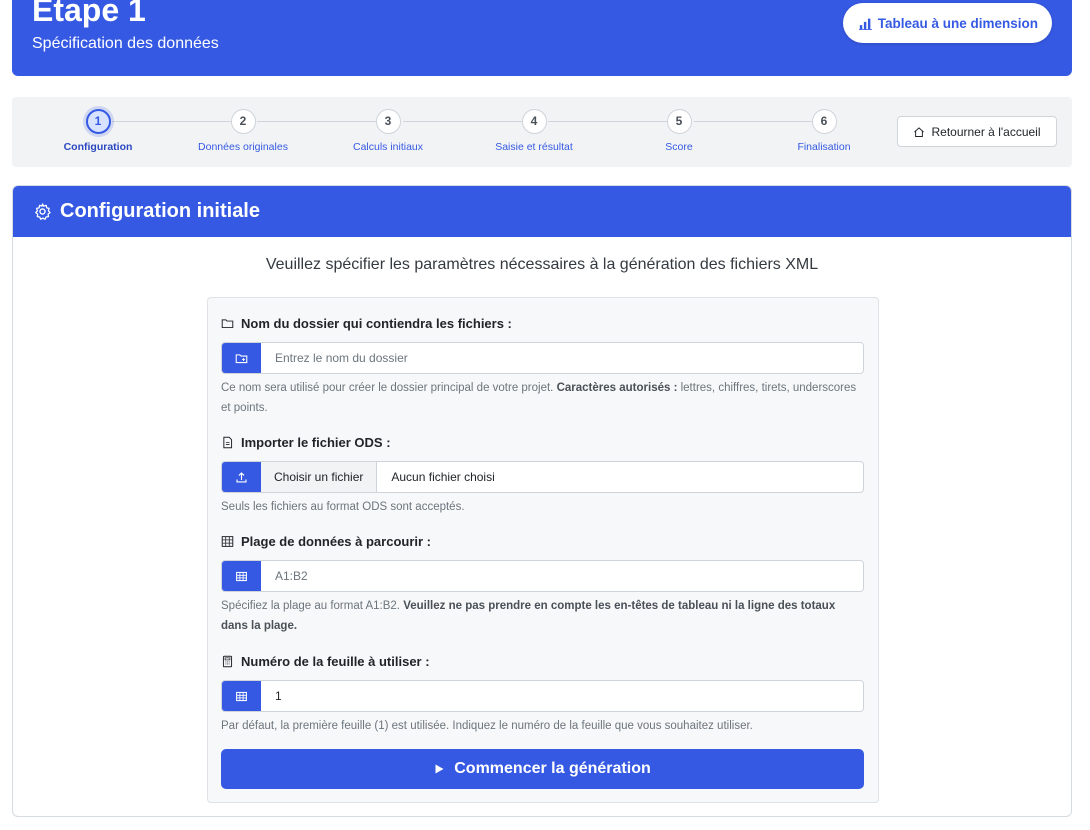  What do you see at coordinates (824, 121) in the screenshot?
I see `step-number: 6` at bounding box center [824, 121].